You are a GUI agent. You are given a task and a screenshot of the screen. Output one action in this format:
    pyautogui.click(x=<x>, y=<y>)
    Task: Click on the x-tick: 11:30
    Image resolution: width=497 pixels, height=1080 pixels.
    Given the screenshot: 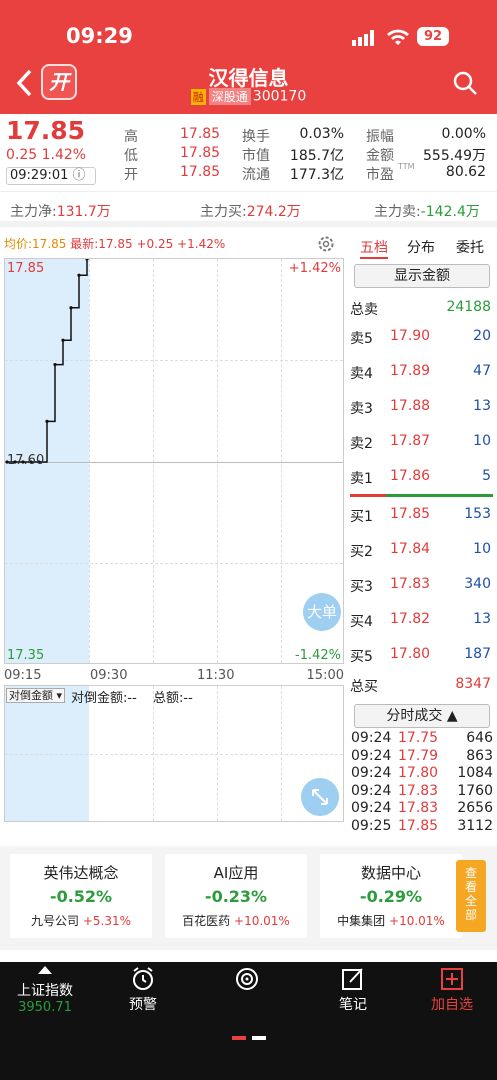 What is the action you would take?
    pyautogui.click(x=216, y=675)
    